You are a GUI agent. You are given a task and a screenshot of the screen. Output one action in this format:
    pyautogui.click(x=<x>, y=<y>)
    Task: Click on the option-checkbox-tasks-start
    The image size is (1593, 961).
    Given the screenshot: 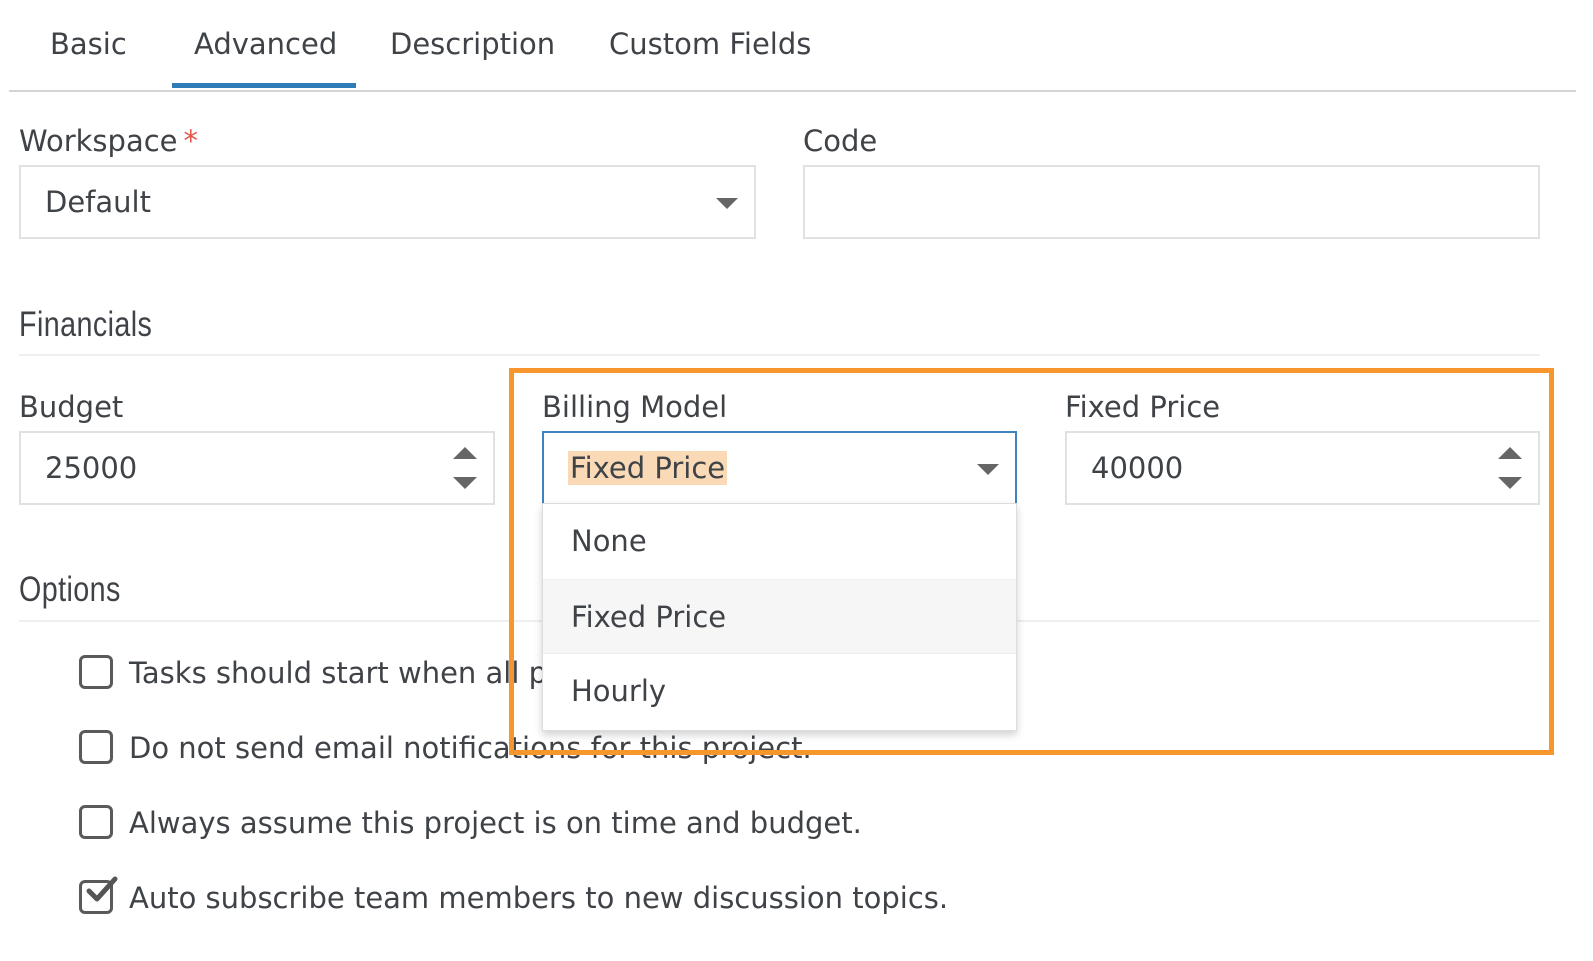 What is the action you would take?
    pyautogui.click(x=96, y=672)
    